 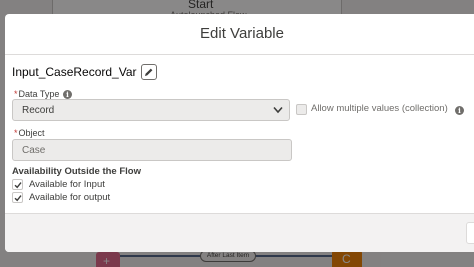 I want to click on data-type-label: *Data Type, so click(x=37, y=94).